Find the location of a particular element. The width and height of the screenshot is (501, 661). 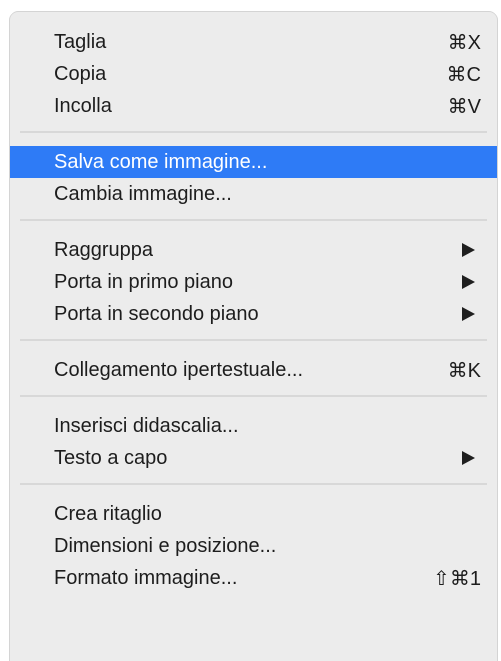

menu-item-label: Porta in primo piano is located at coordinates (143, 281).